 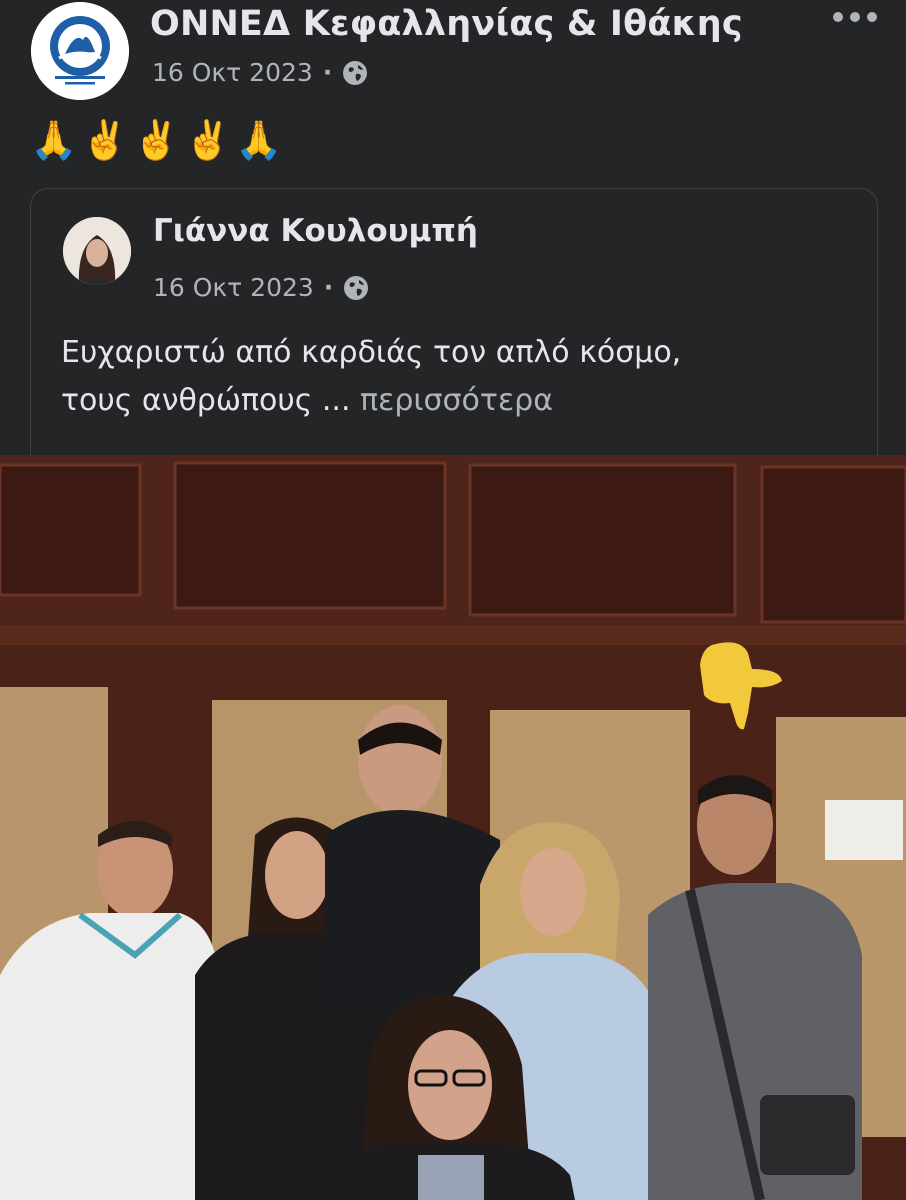 I want to click on more-options-button, so click(x=855, y=17).